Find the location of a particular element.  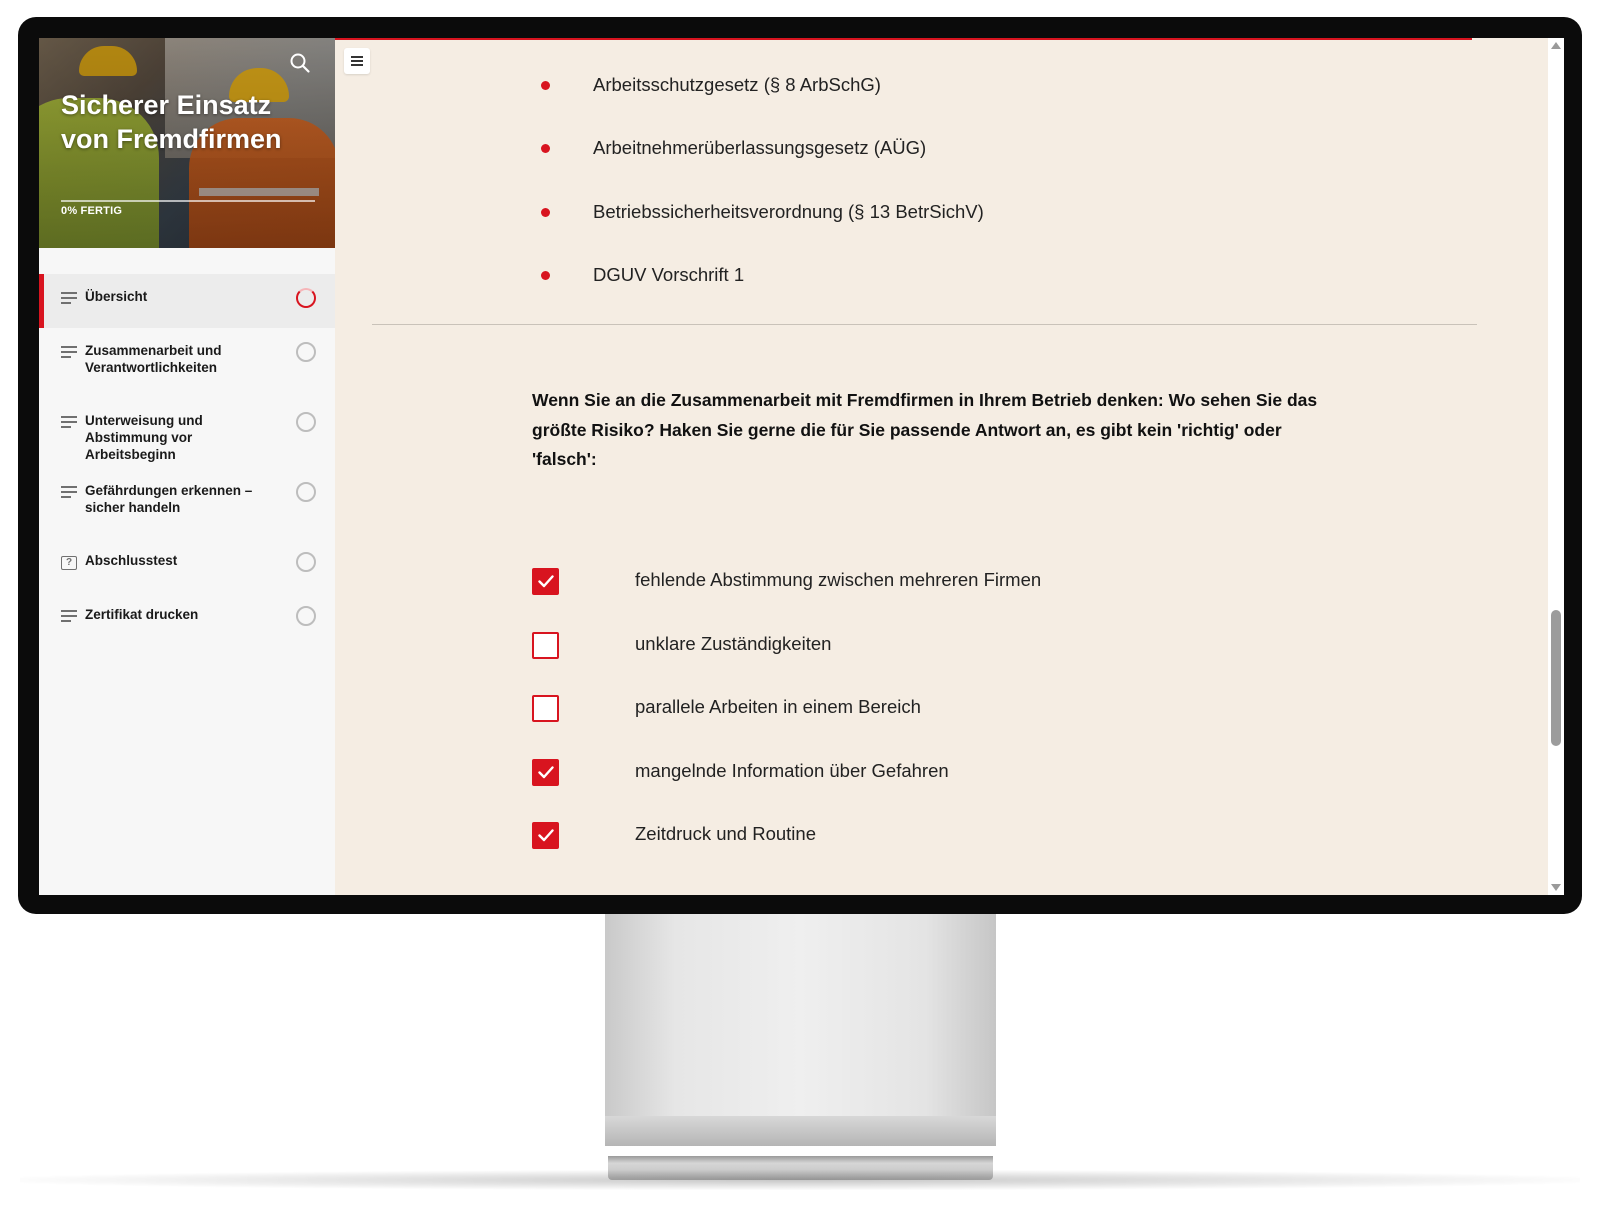

sidebar-item-label: Zertifikat drucken is located at coordinates (142, 614).